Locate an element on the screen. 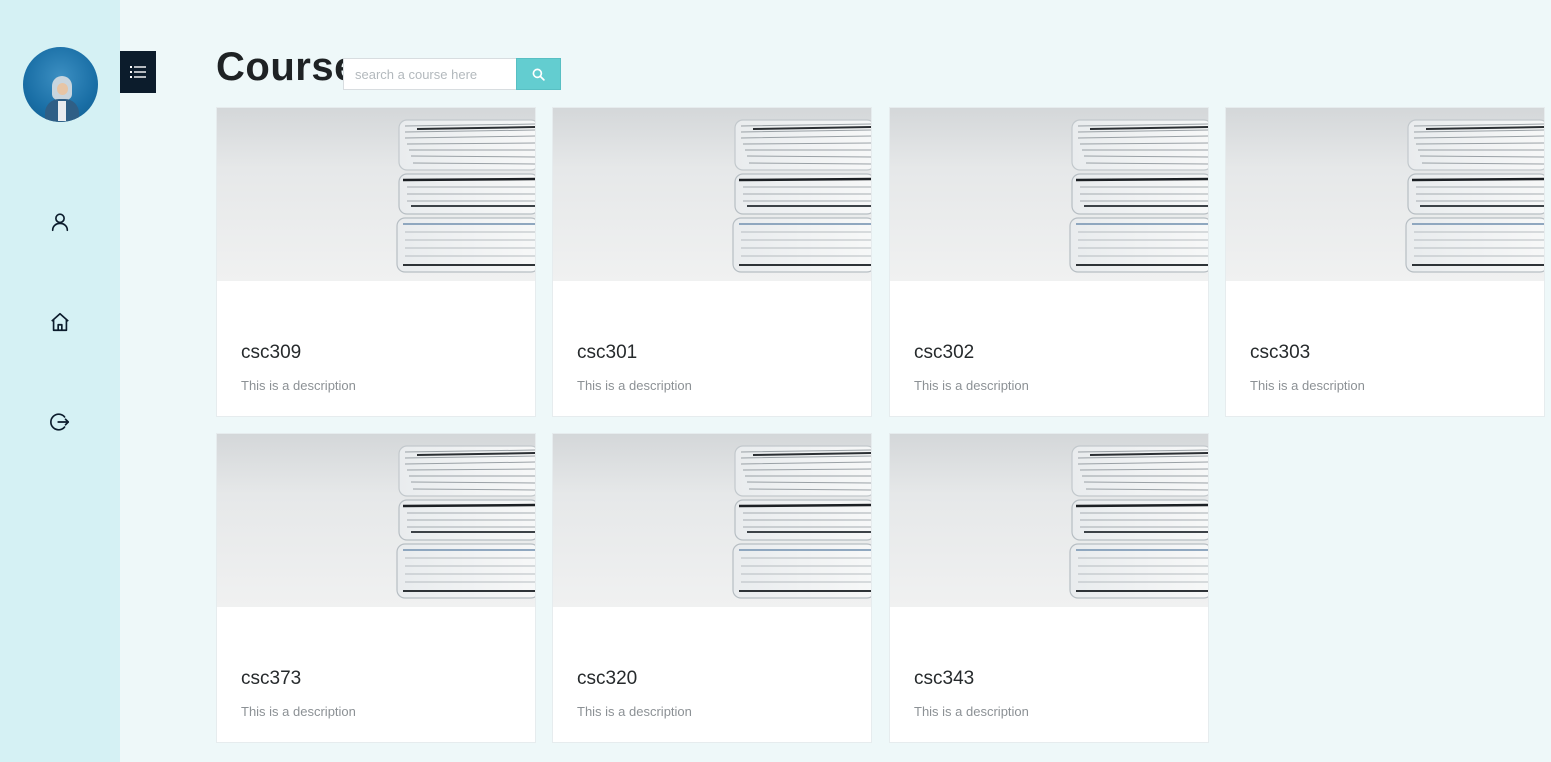  search-icon is located at coordinates (538, 74).